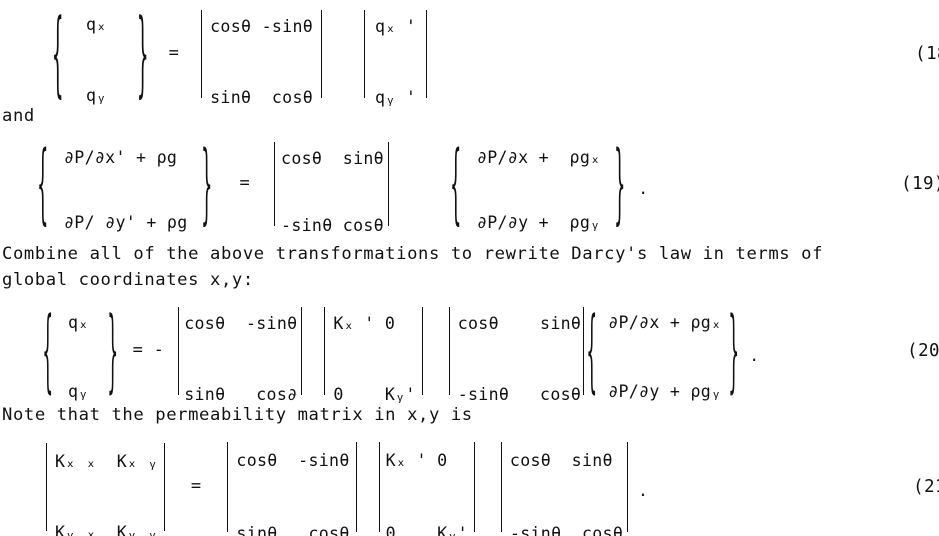  Describe the element at coordinates (245, 183) in the screenshot. I see `eq19-relation: =` at that location.